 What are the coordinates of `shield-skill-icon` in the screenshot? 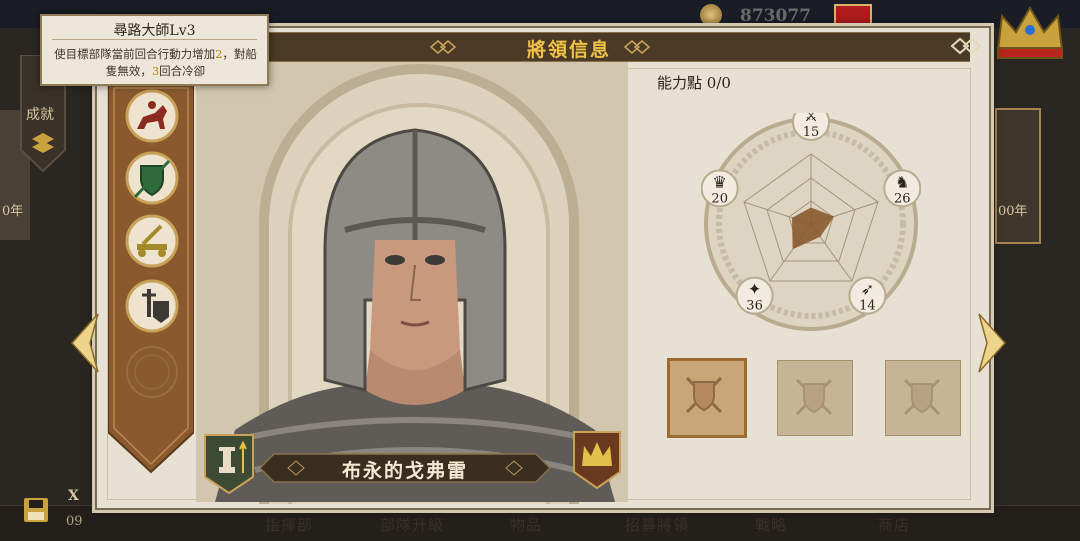 It's located at (152, 178).